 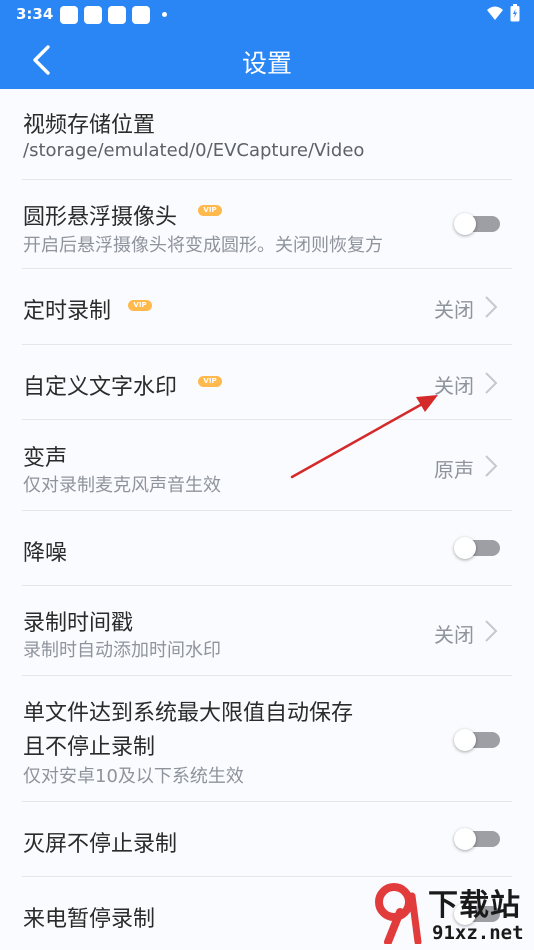 What do you see at coordinates (89, 125) in the screenshot?
I see `storage-location-label: 视频存储位置` at bounding box center [89, 125].